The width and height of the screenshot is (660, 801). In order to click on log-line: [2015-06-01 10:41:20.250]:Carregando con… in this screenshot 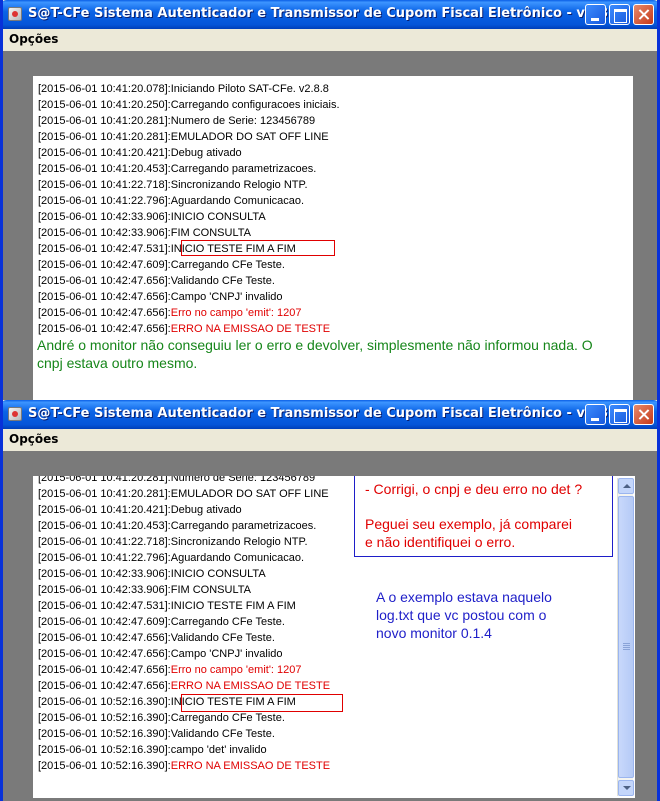, I will do `click(189, 105)`.